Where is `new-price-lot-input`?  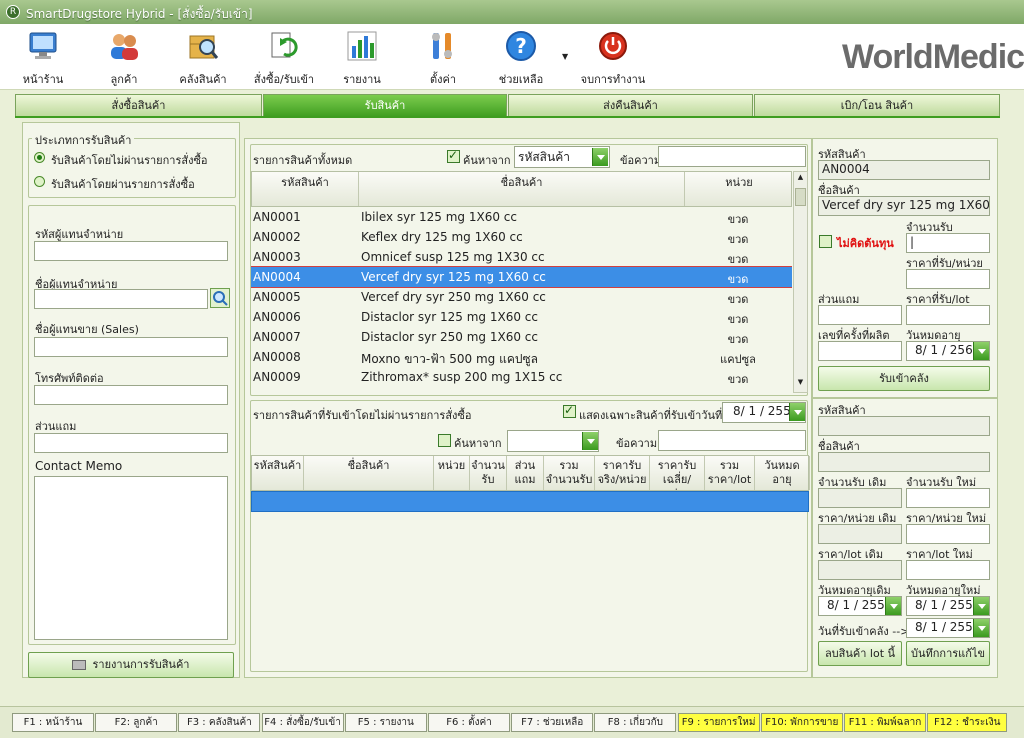 new-price-lot-input is located at coordinates (948, 570).